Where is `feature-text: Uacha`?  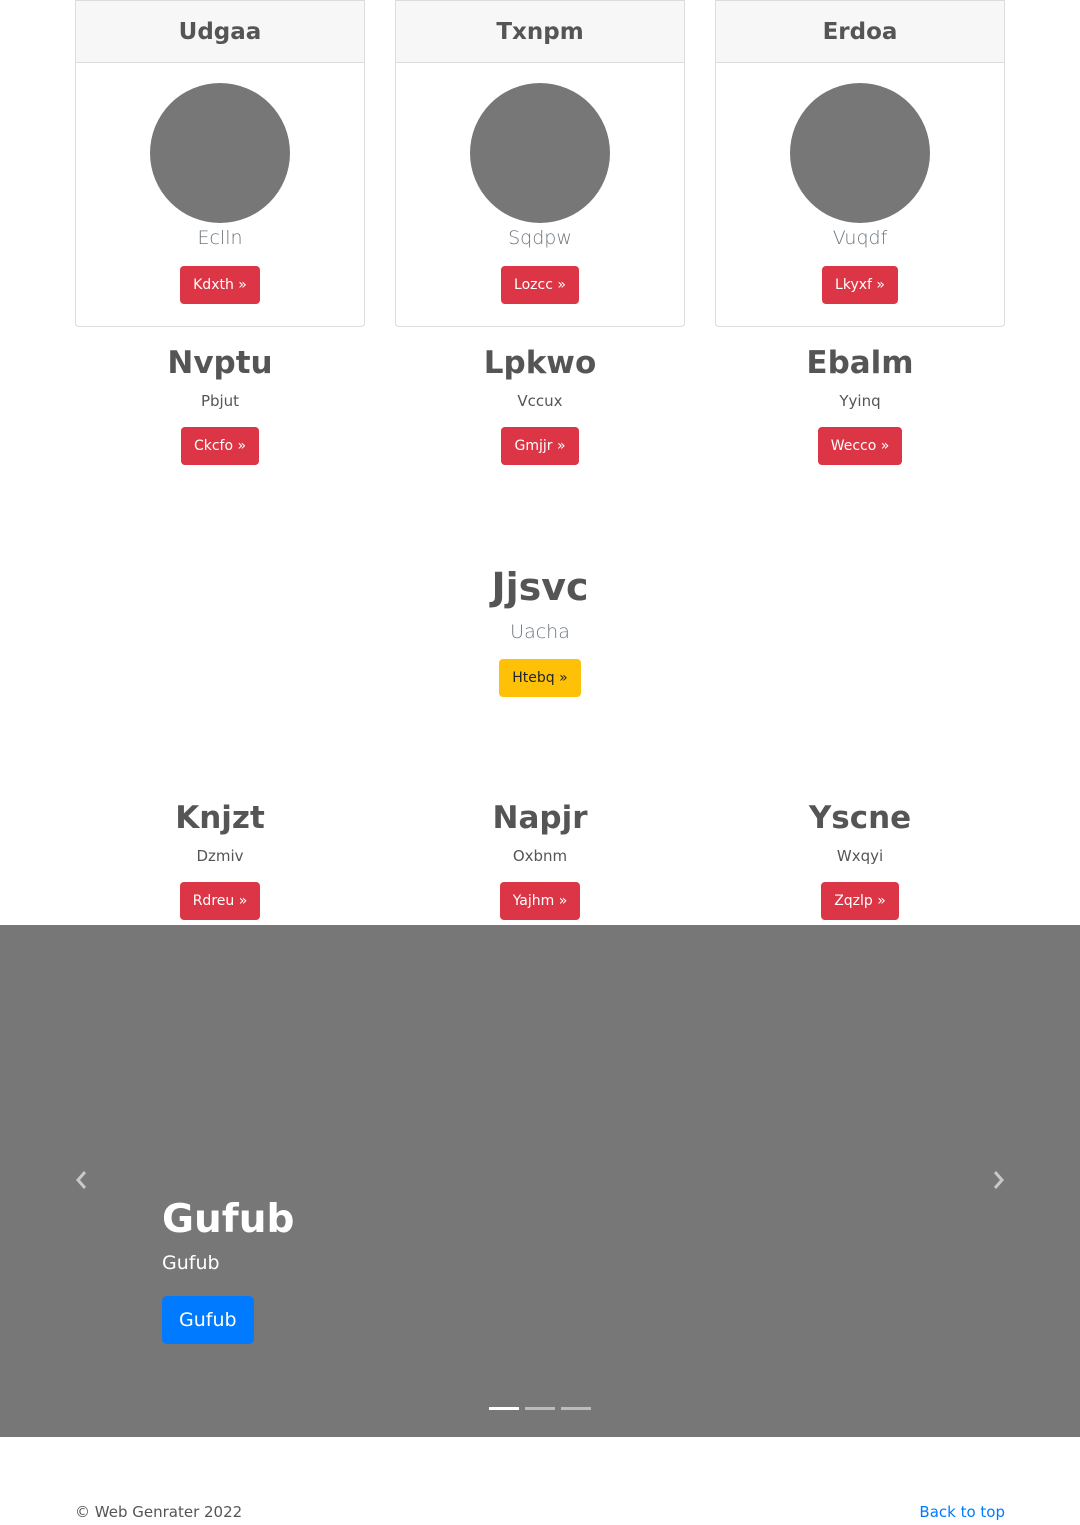
feature-text: Uacha is located at coordinates (540, 631).